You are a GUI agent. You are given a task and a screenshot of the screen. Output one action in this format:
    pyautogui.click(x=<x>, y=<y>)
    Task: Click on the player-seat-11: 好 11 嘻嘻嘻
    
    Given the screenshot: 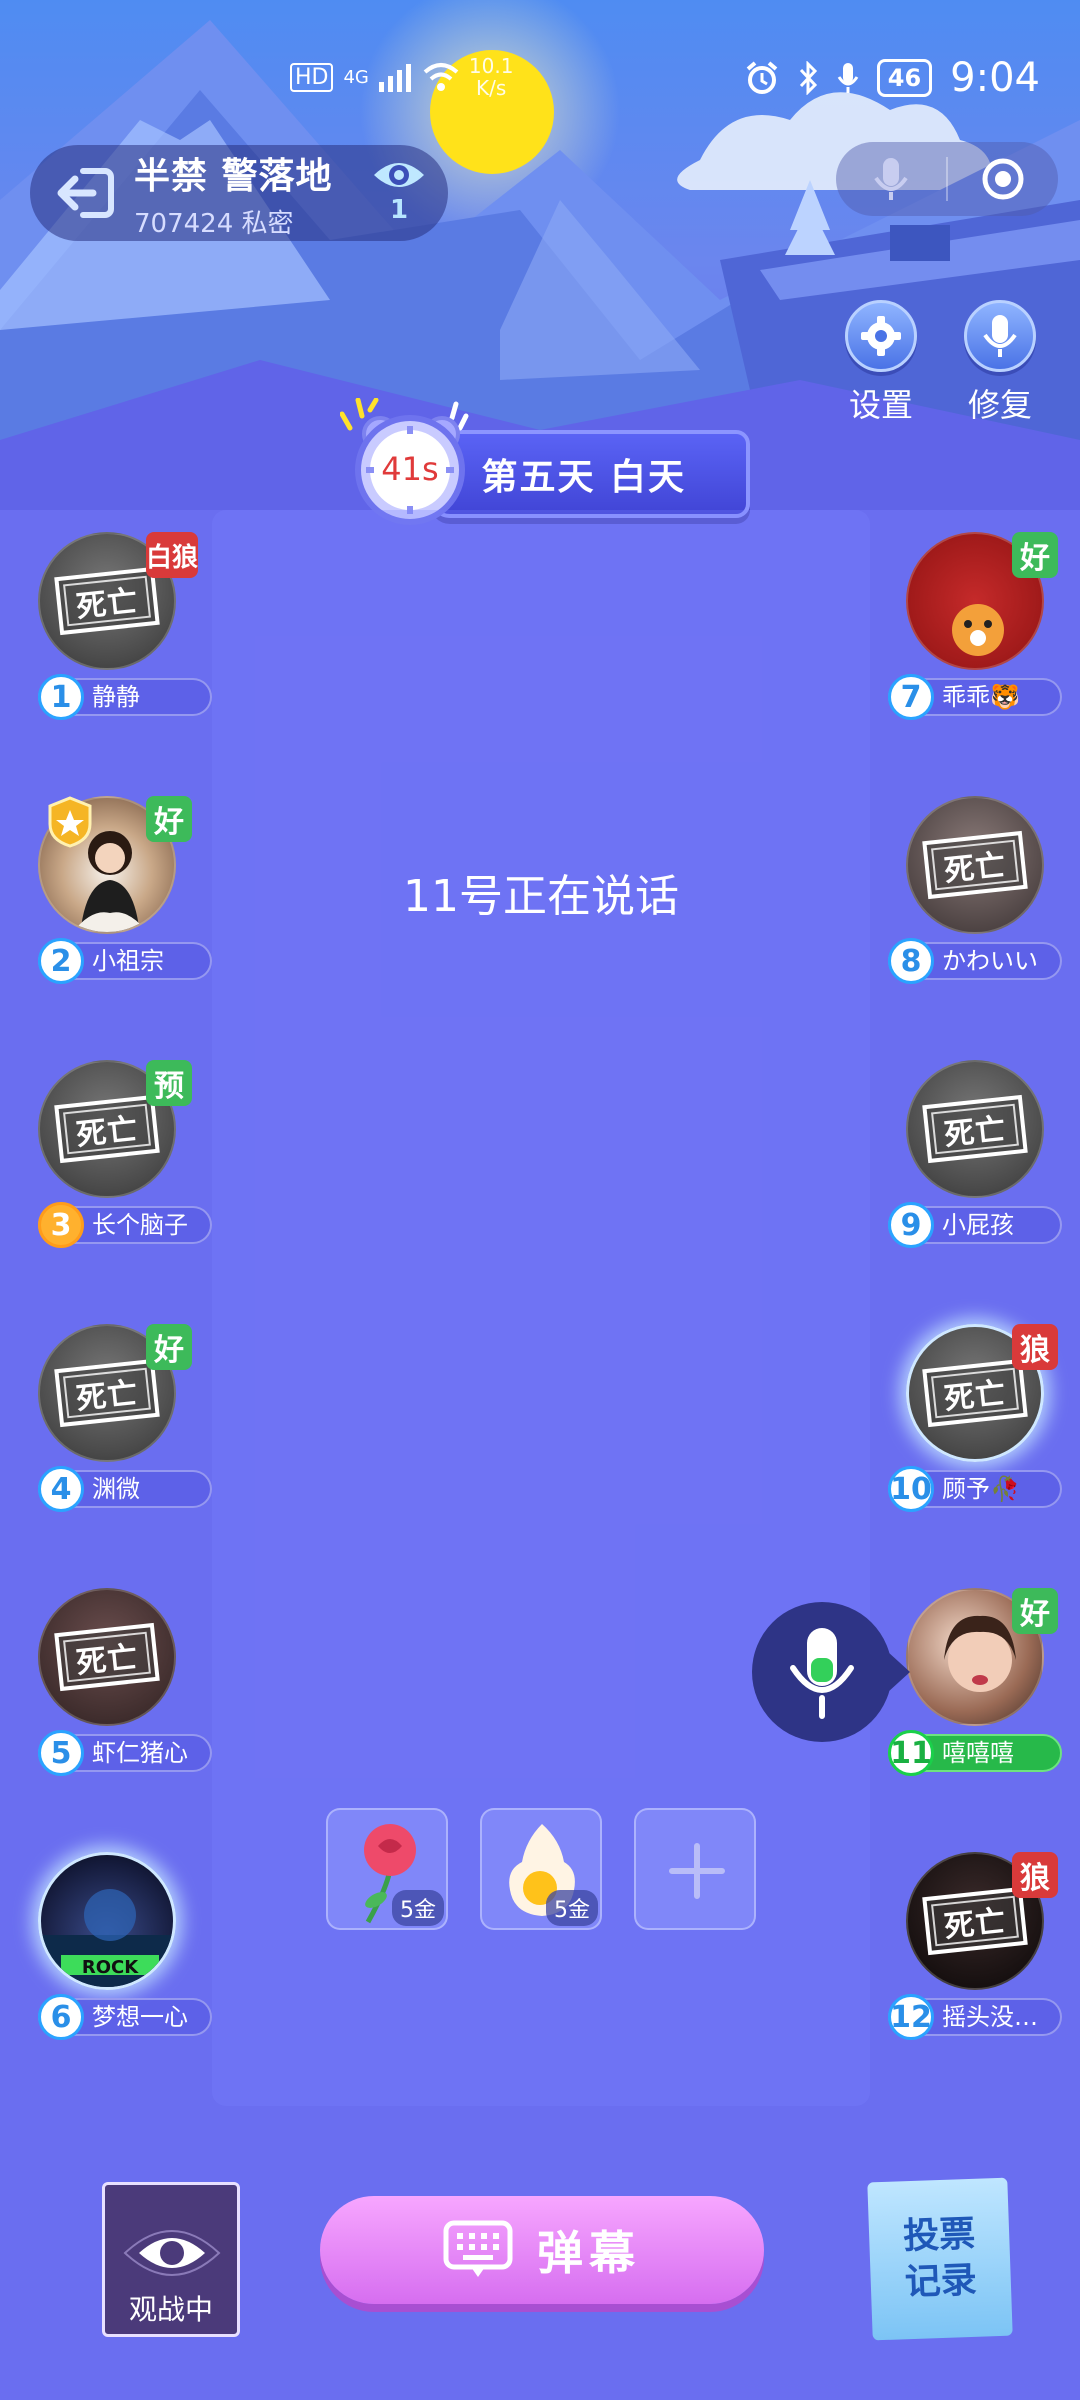 What is the action you would take?
    pyautogui.click(x=976, y=1682)
    